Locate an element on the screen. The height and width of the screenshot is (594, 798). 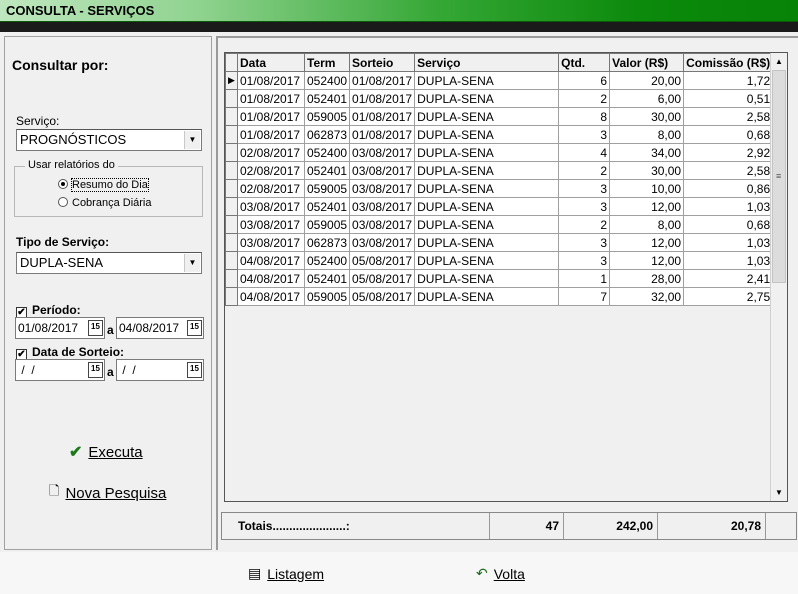
title-divider is located at coordinates (399, 27).